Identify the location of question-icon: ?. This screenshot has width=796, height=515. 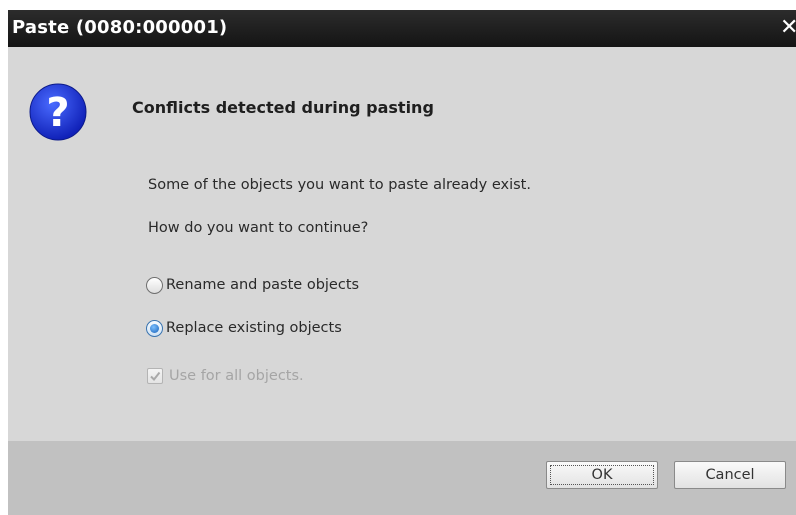
(58, 112).